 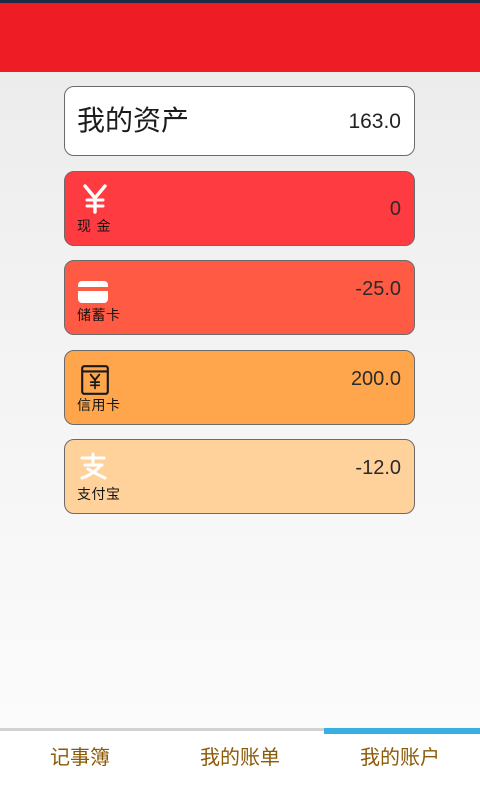 I want to click on alipay-account-card: 支付宝 -12.0, so click(x=239, y=476).